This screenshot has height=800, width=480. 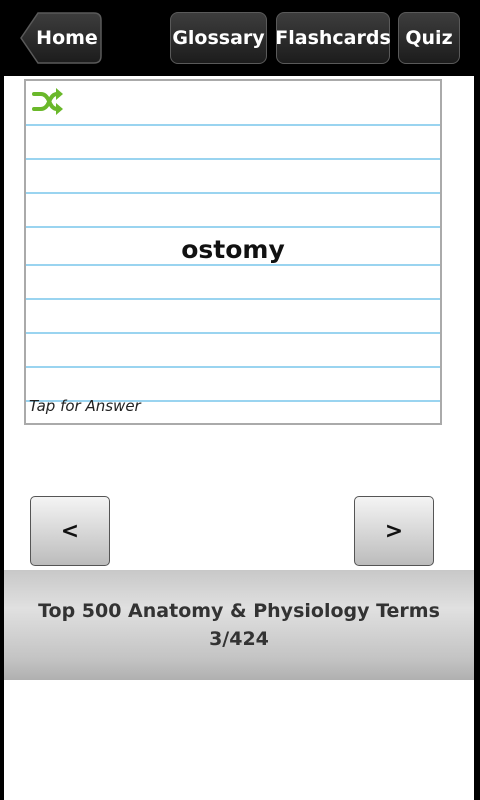 What do you see at coordinates (218, 38) in the screenshot?
I see `glossary-button: Glossary` at bounding box center [218, 38].